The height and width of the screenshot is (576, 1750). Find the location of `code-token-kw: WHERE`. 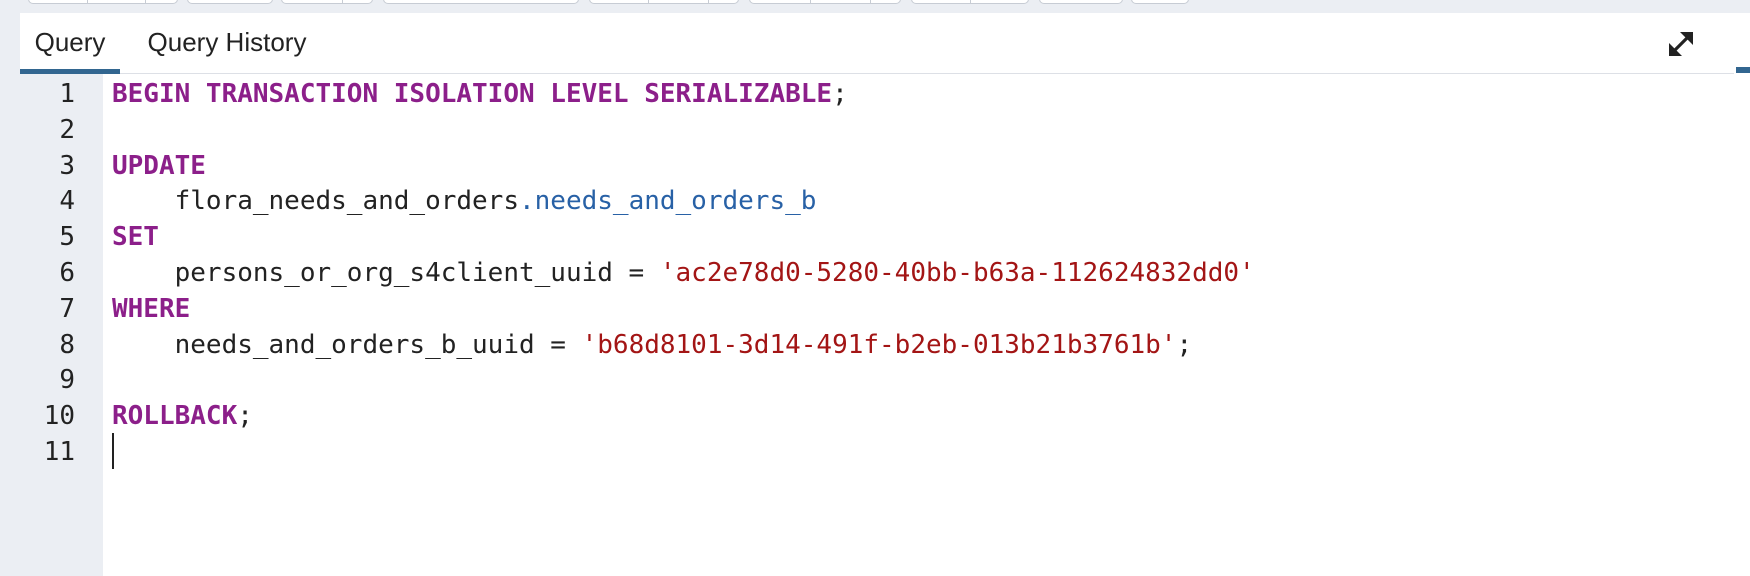

code-token-kw: WHERE is located at coordinates (151, 308).